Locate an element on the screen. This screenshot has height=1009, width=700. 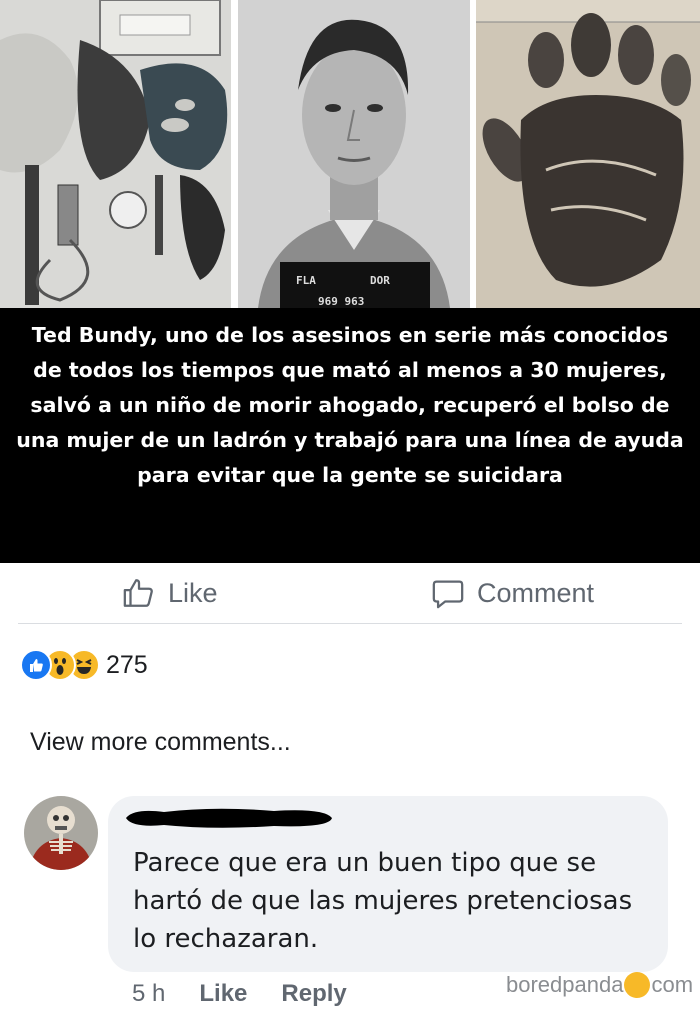
watermark: boredpanda com 1 is located at coordinates (603, 985).